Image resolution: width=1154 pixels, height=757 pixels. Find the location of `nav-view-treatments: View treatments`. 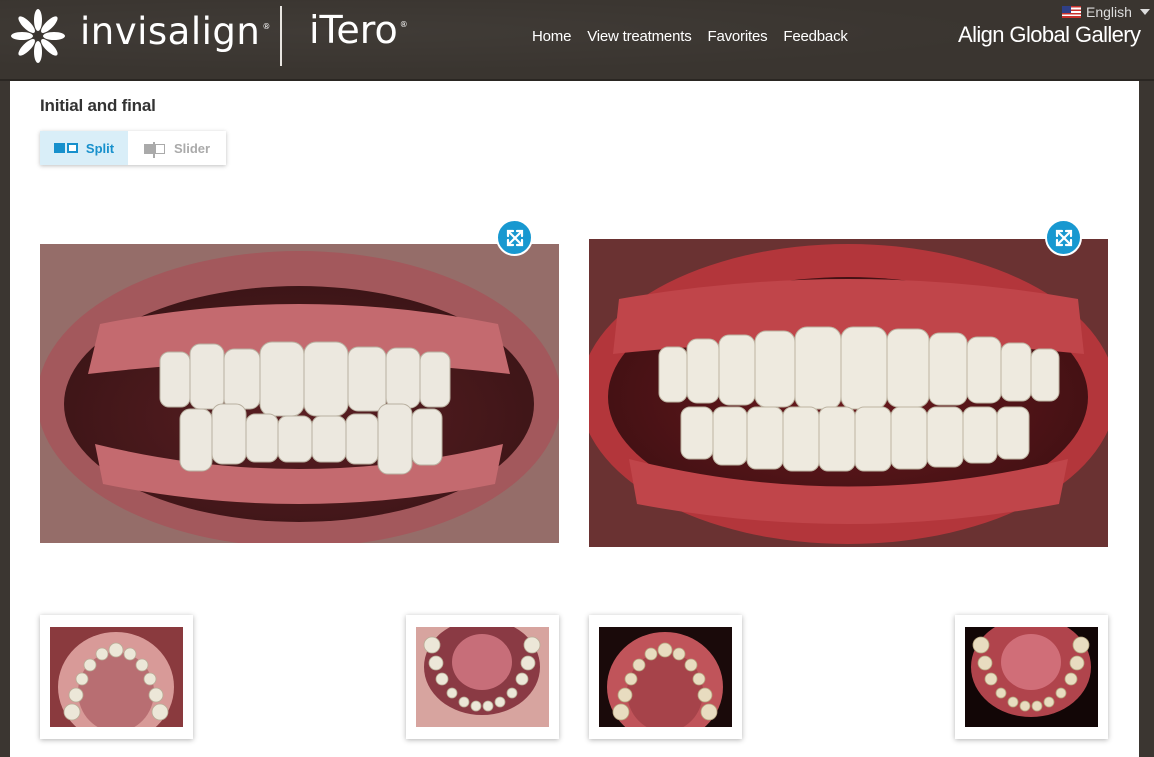

nav-view-treatments: View treatments is located at coordinates (639, 36).